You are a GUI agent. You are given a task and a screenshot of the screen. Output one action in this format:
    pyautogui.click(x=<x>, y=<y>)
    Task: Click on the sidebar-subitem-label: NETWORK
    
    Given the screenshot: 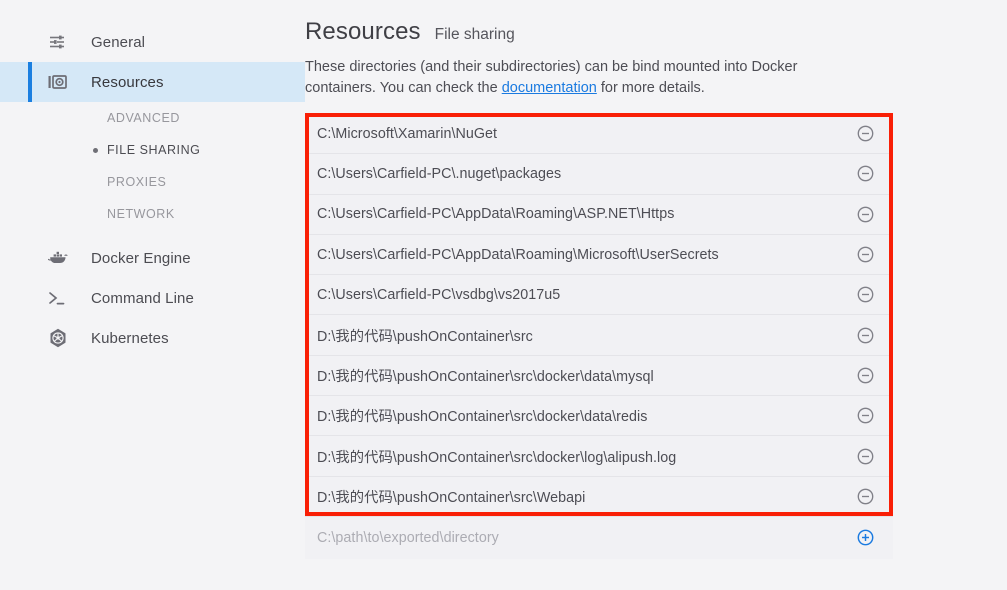 What is the action you would take?
    pyautogui.click(x=141, y=214)
    